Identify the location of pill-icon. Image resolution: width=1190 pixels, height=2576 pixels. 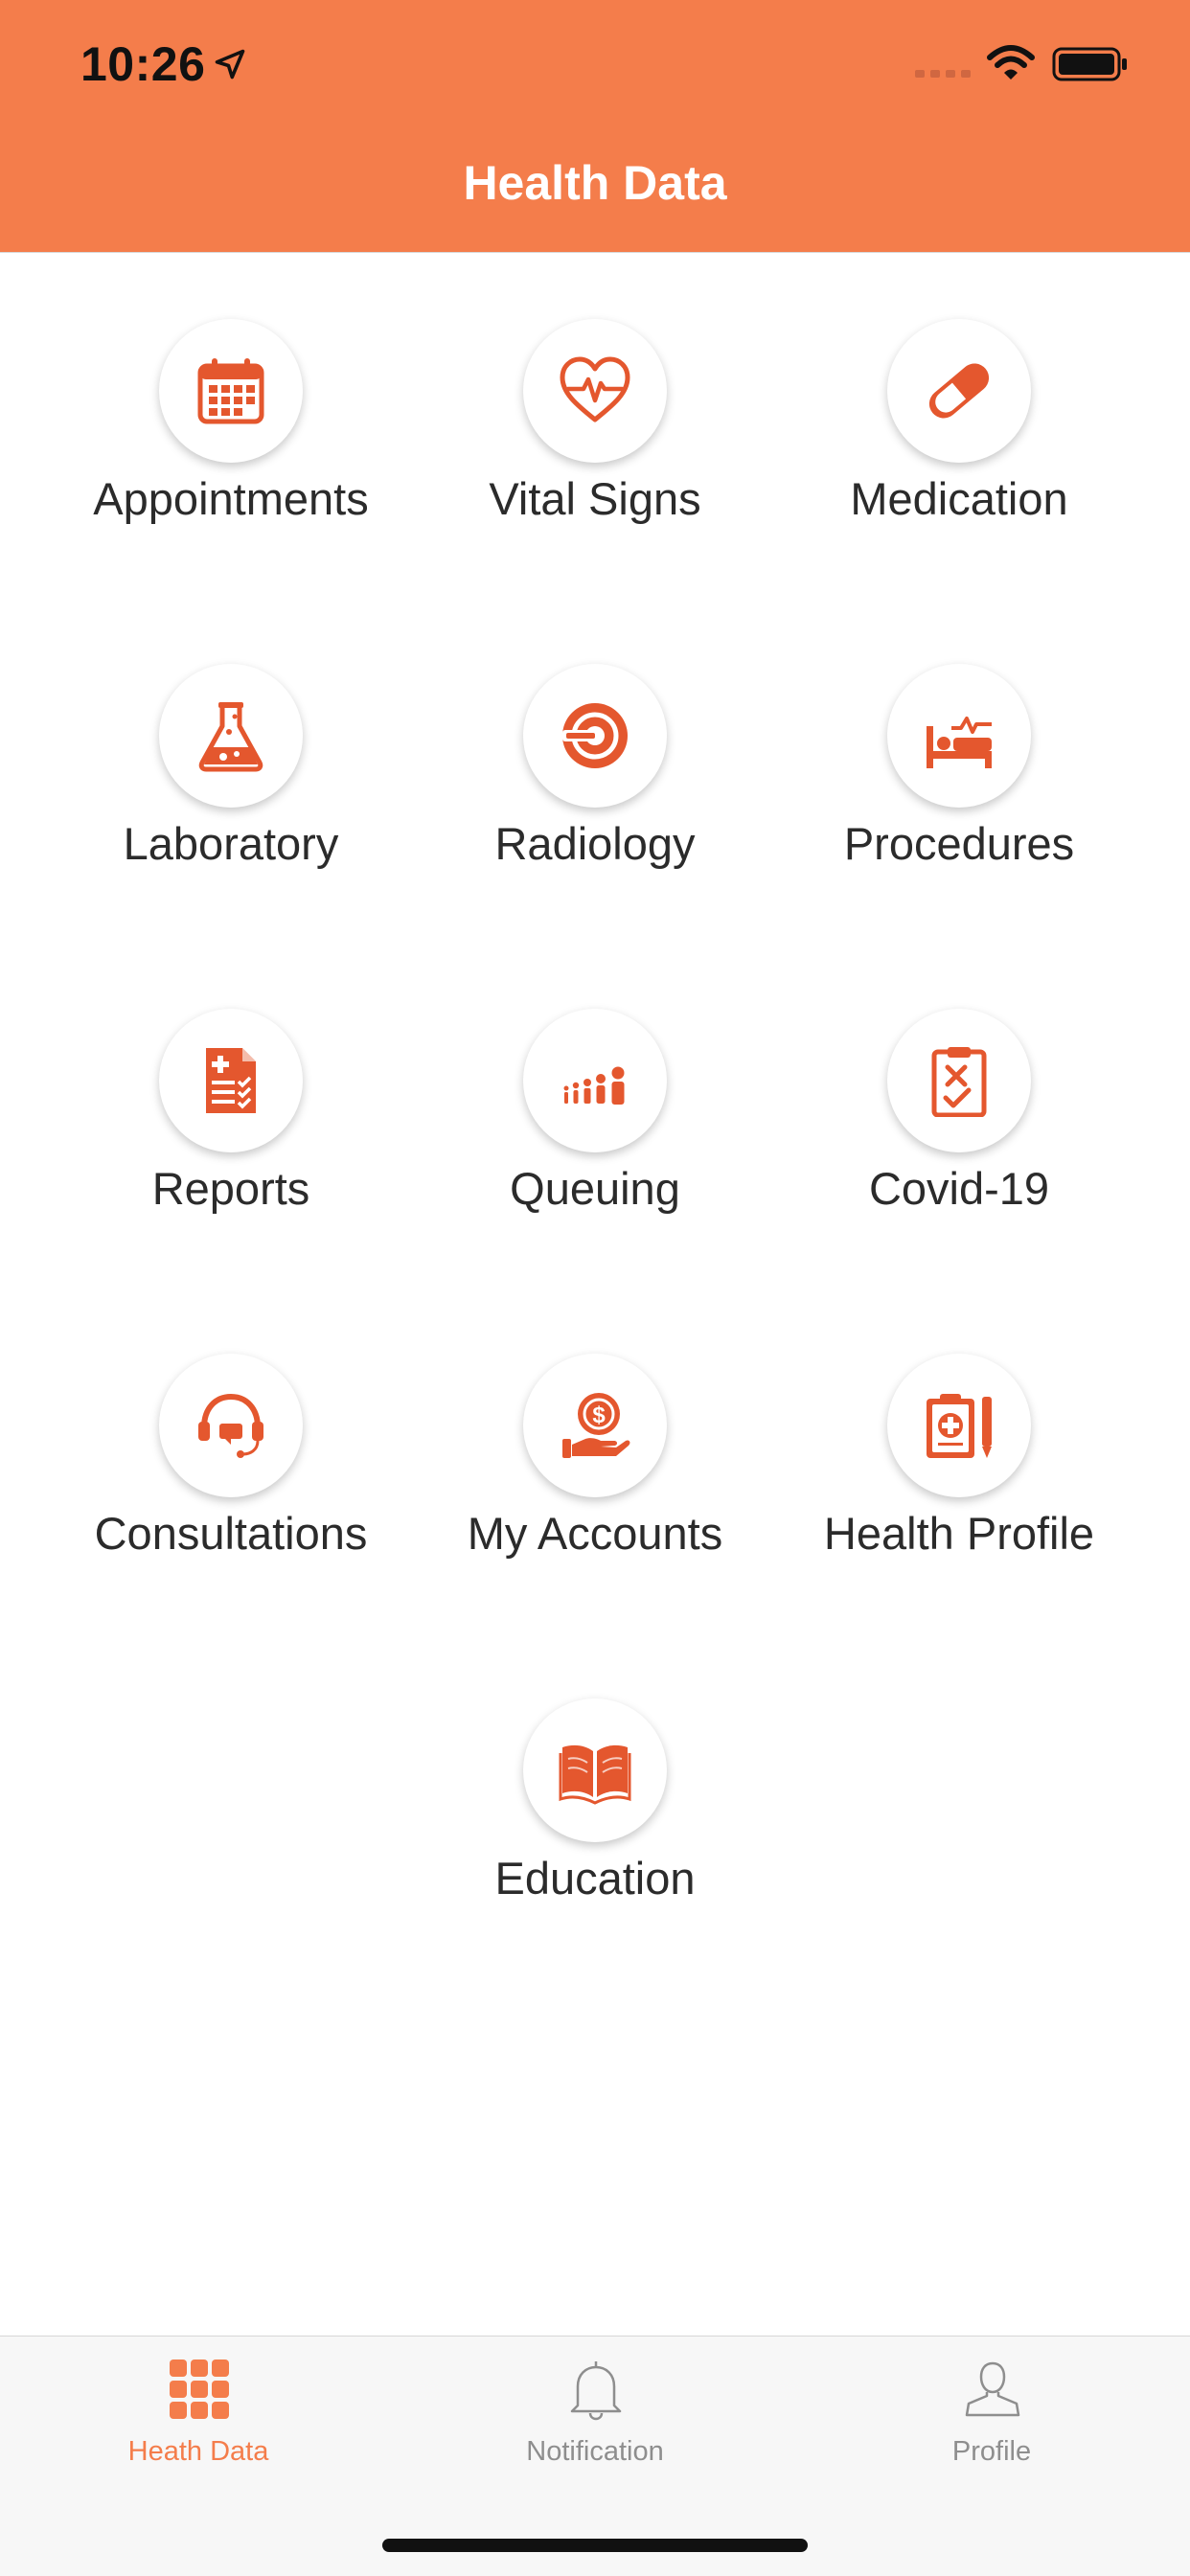
(959, 391).